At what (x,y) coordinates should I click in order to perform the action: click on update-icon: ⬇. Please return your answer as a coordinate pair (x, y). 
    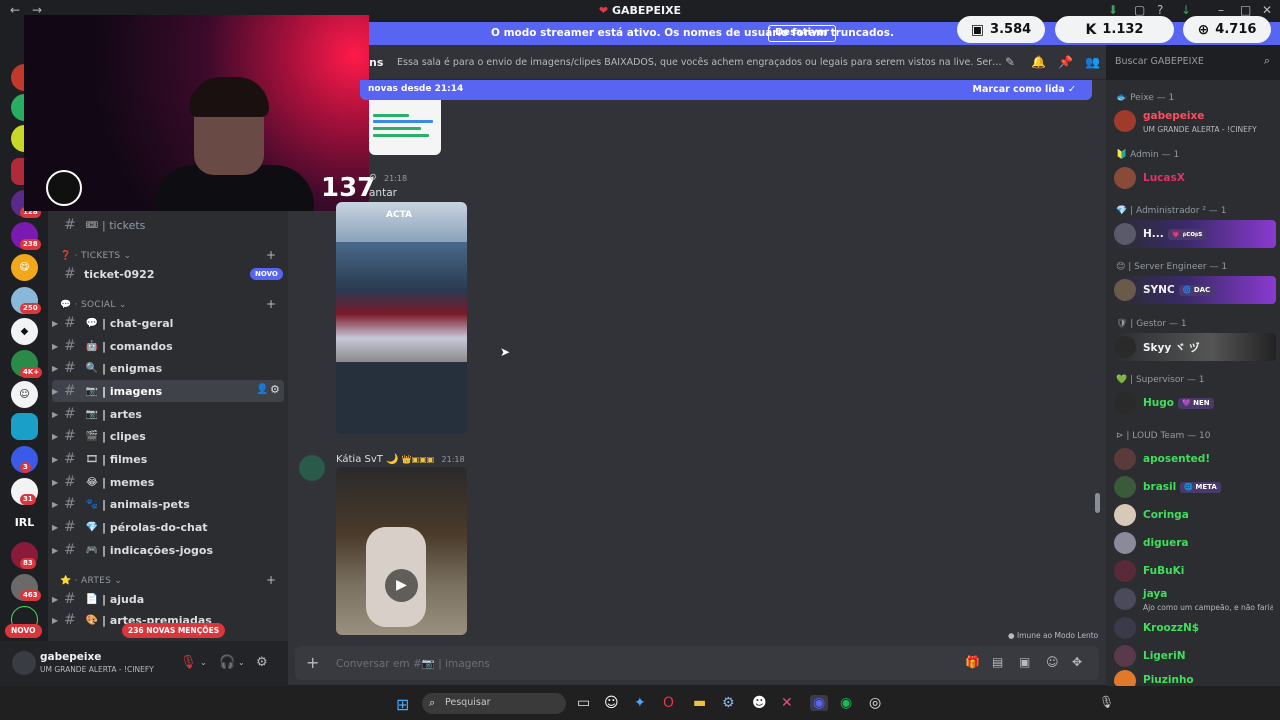
    Looking at the image, I should click on (1113, 10).